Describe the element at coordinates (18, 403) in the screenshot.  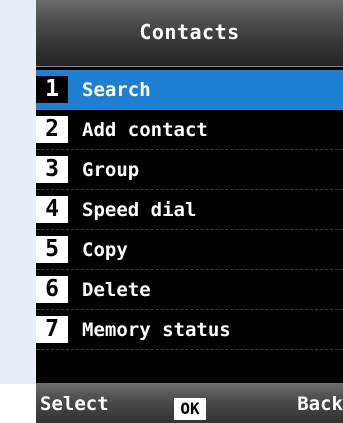
I see `side-background-lower` at that location.